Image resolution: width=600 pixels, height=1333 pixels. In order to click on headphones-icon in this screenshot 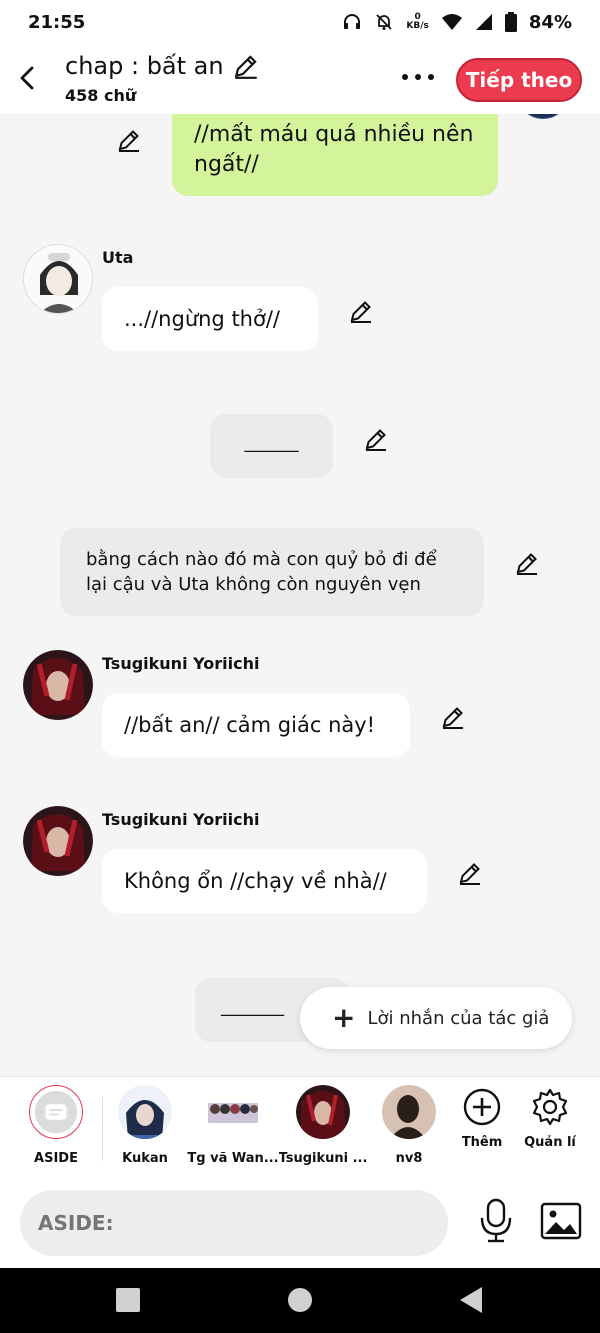, I will do `click(352, 21)`.